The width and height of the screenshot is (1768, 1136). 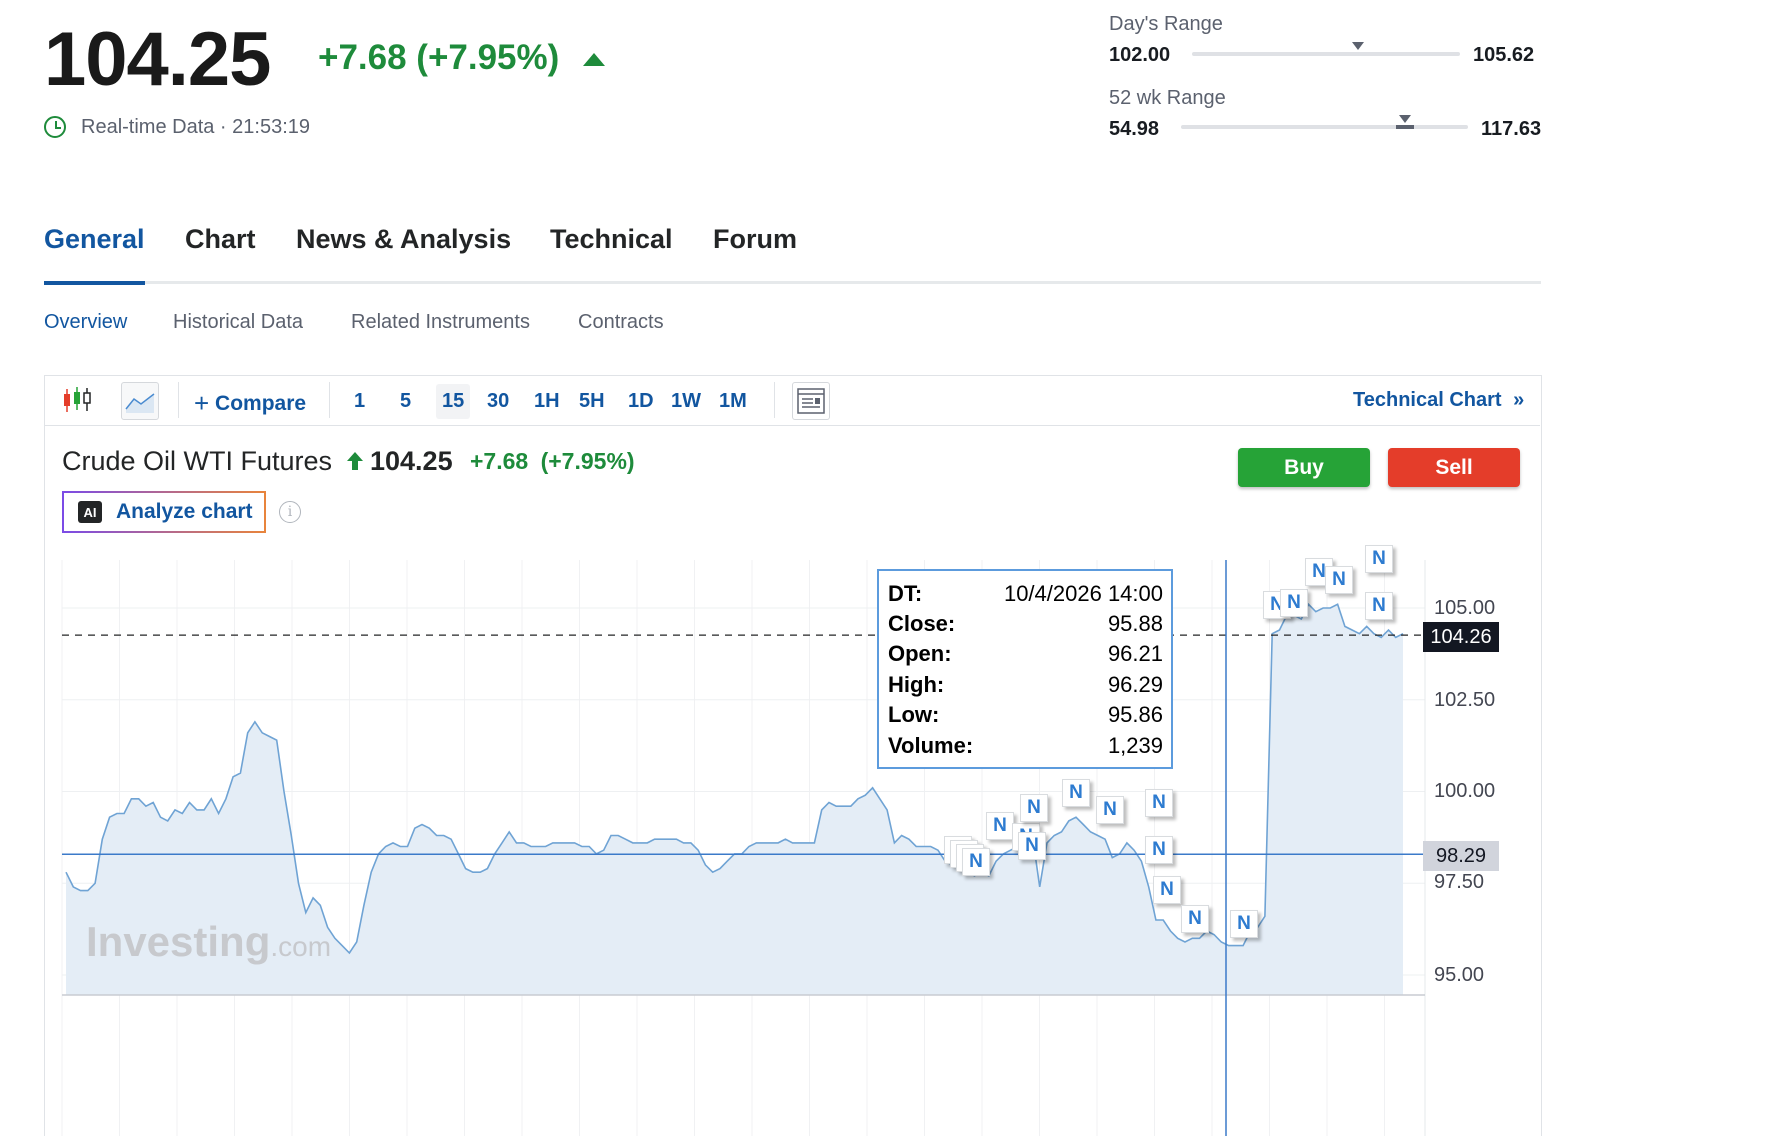 I want to click on tooltip-row: DT: 10/4/2026 14:00, so click(x=1025, y=596).